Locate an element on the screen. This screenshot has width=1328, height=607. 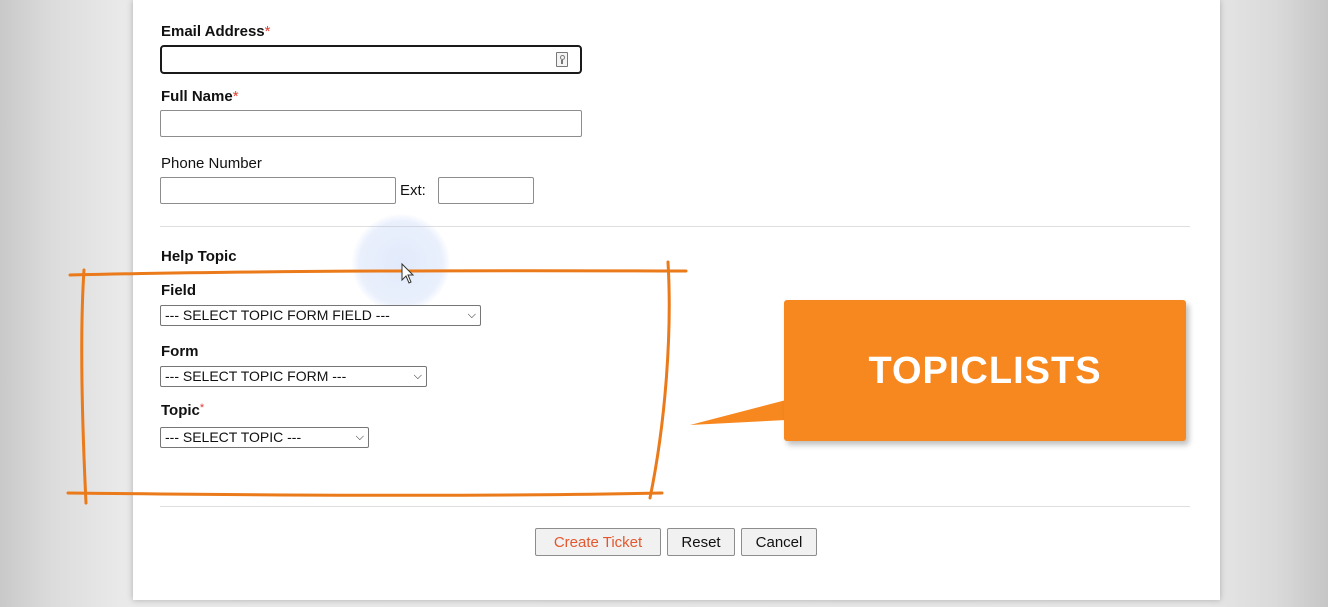
full-name-label: Full Name* is located at coordinates (200, 96).